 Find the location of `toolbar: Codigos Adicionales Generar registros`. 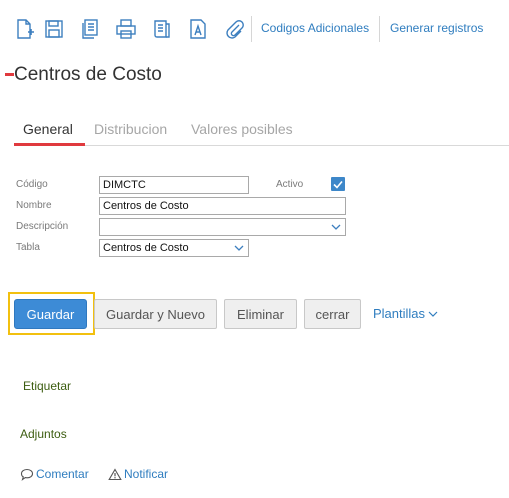

toolbar: Codigos Adicionales Generar registros is located at coordinates (254, 29).